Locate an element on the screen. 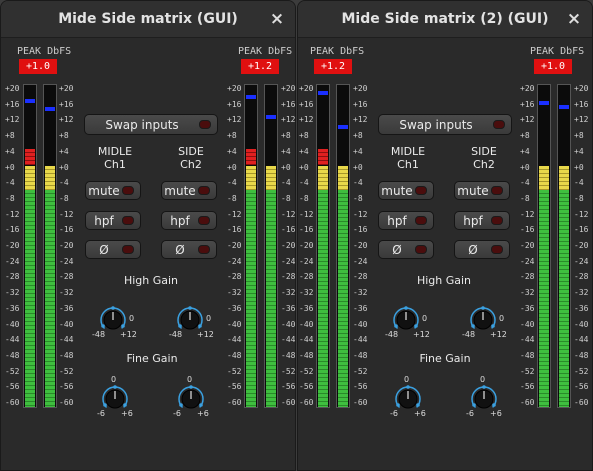 The image size is (593, 471). scale-tick: +16 is located at coordinates (66, 104).